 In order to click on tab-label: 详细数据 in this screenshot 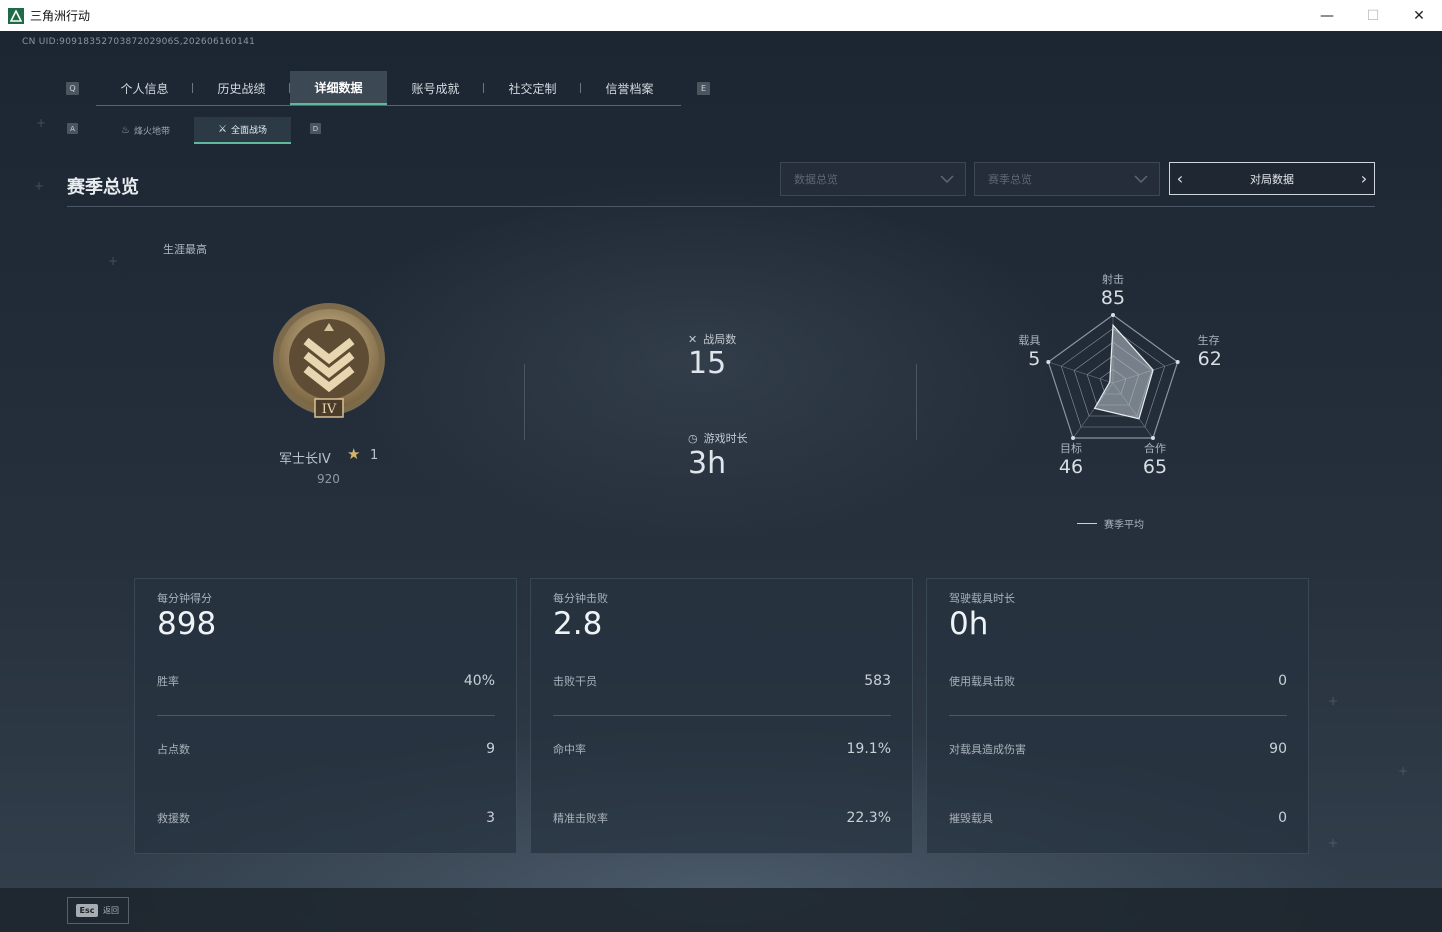, I will do `click(338, 87)`.